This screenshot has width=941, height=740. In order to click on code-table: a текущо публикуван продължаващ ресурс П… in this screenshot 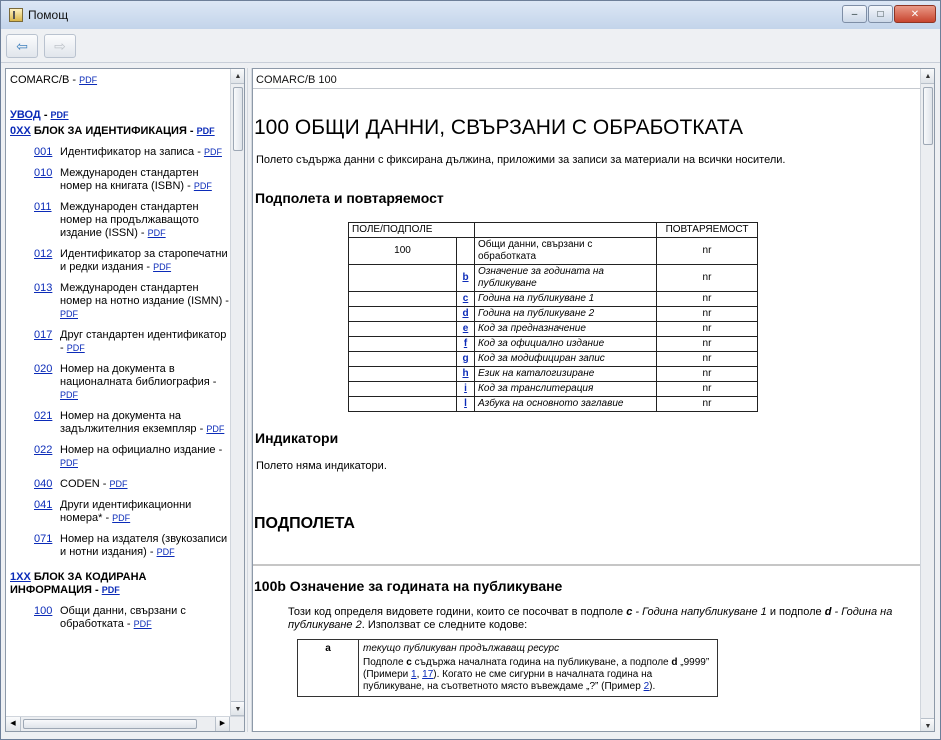, I will do `click(507, 668)`.